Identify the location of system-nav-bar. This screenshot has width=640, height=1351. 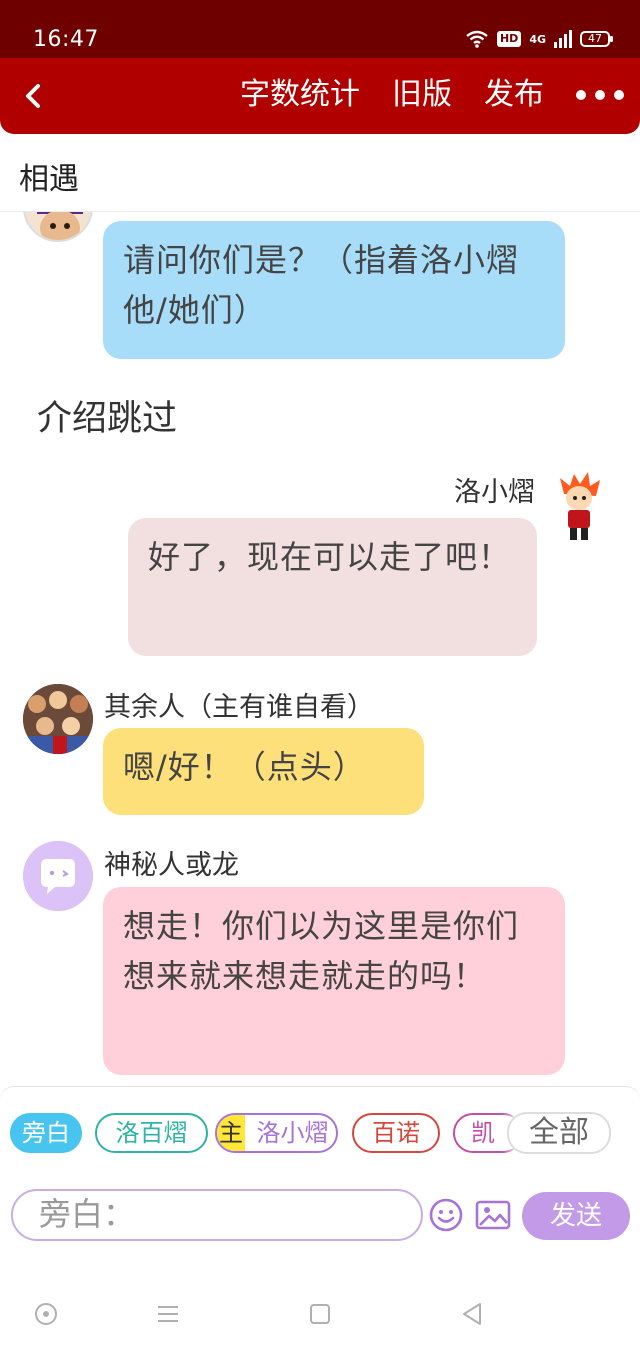
(320, 1296).